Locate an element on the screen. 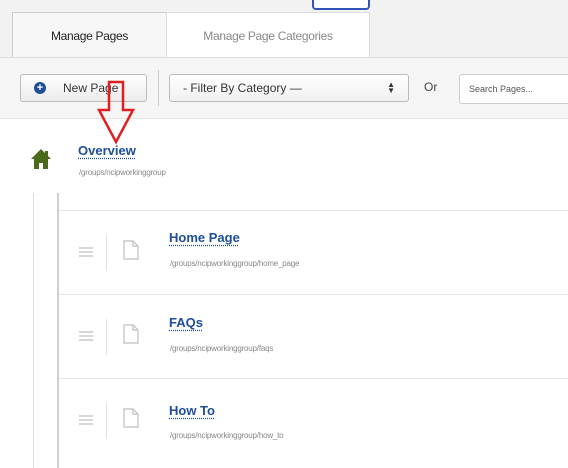  filter-select-value: - Filter By Category — is located at coordinates (242, 88).